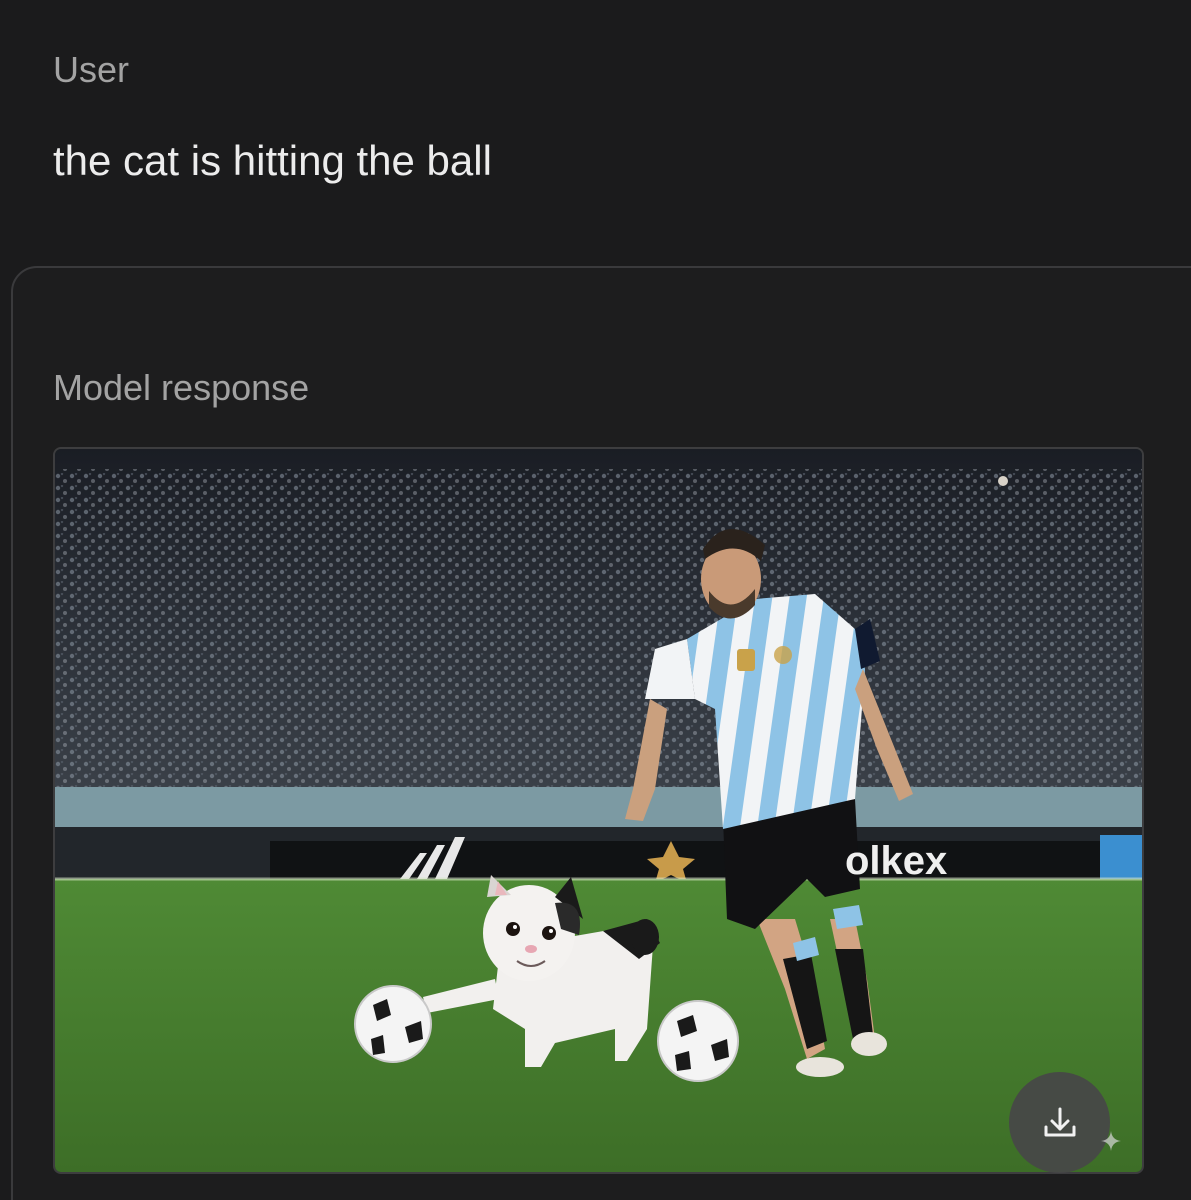  I want to click on user-label: User, so click(91, 69).